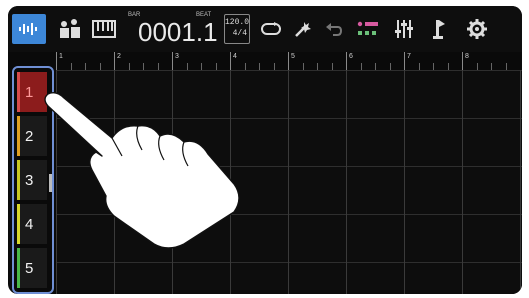 The width and height of the screenshot is (529, 298). Describe the element at coordinates (119, 56) in the screenshot. I see `bar-number: 2` at that location.